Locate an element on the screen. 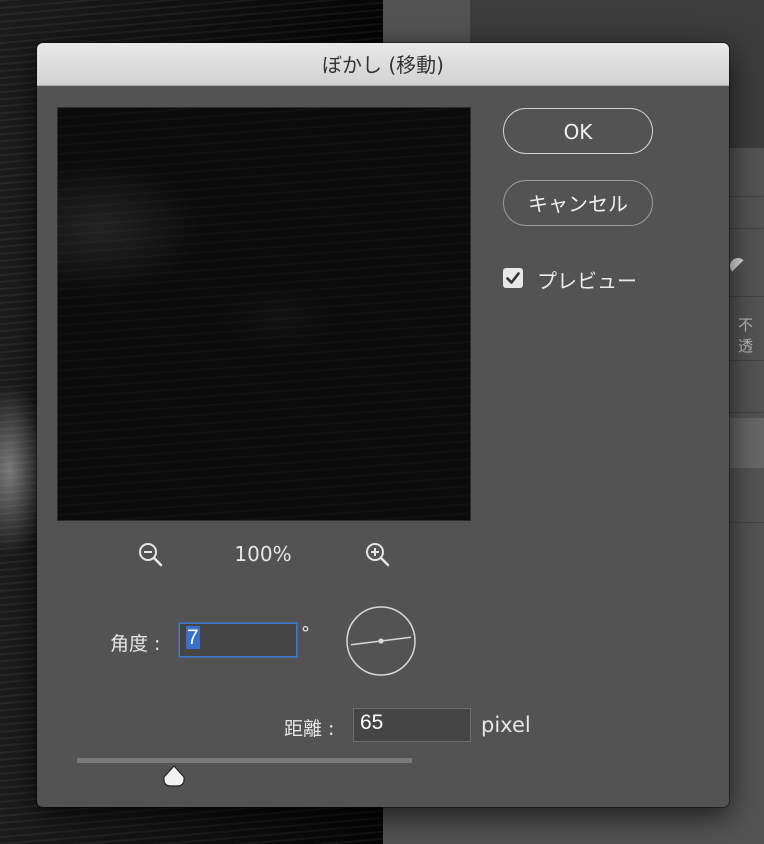 Image resolution: width=764 pixels, height=844 pixels. distance-unit: pixel is located at coordinates (506, 725).